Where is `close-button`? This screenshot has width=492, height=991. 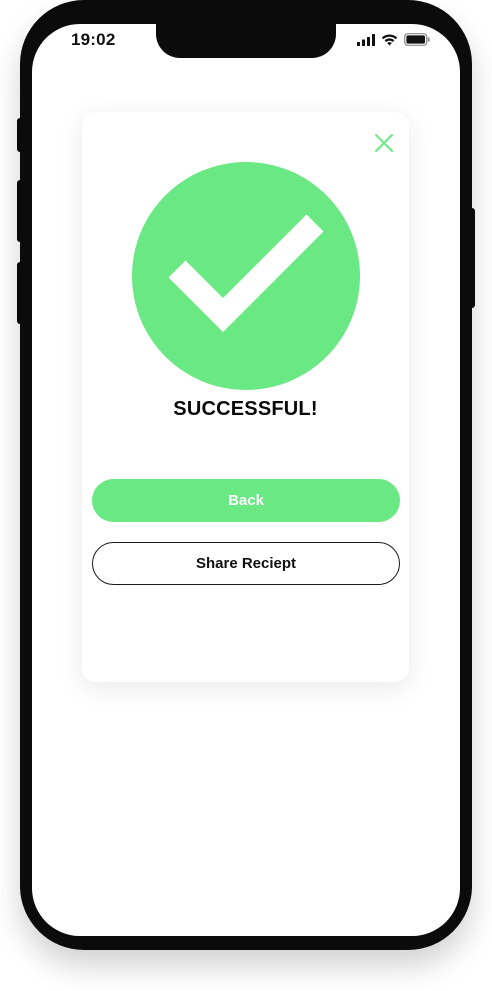
close-button is located at coordinates (384, 143).